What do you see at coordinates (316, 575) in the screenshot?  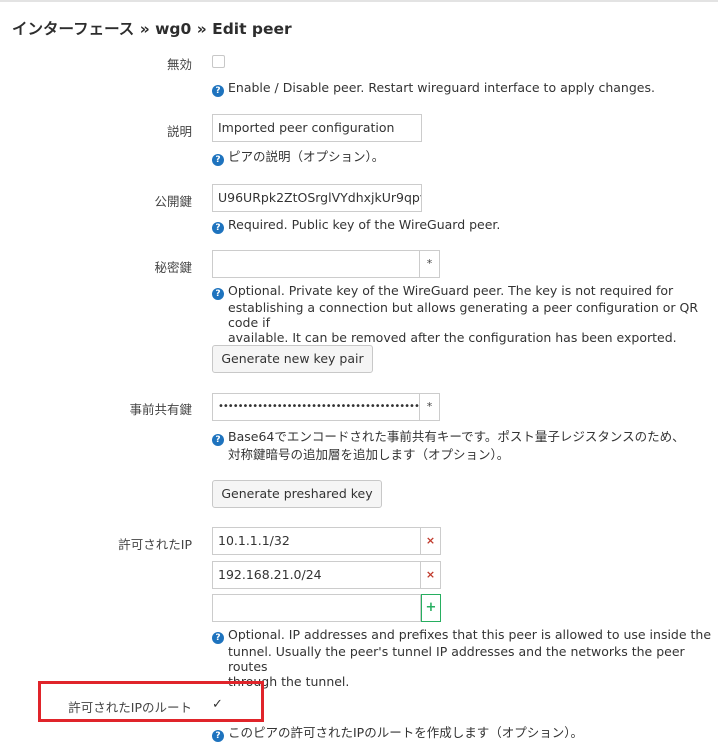 I see `allowed-ip-entry: 192.168.21.0/24` at bounding box center [316, 575].